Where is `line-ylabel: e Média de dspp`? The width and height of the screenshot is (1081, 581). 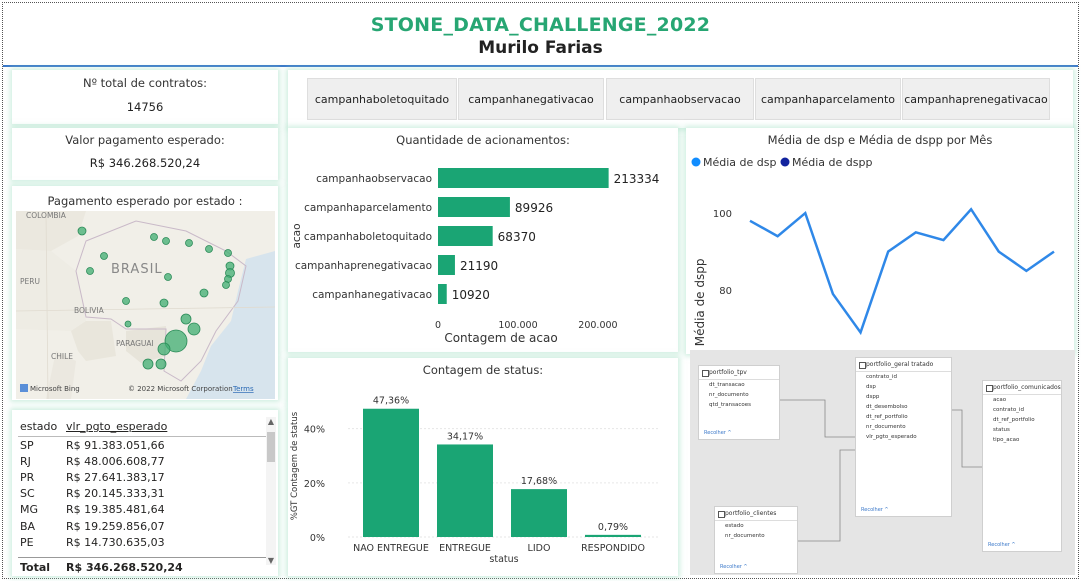 line-ylabel: e Média de dspp is located at coordinates (700, 304).